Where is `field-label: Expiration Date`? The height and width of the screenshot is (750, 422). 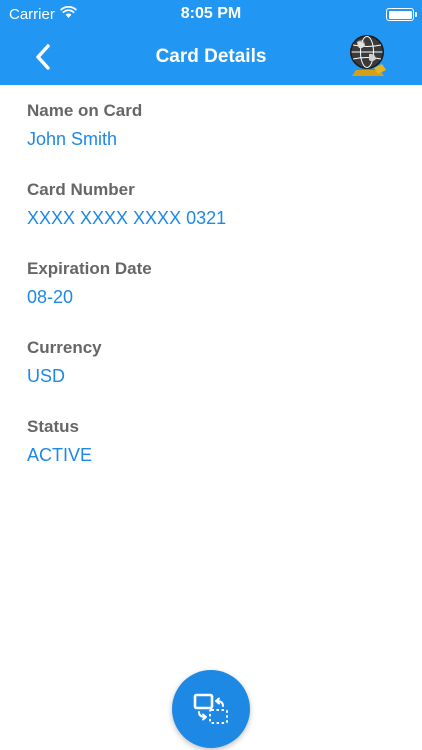 field-label: Expiration Date is located at coordinates (89, 268).